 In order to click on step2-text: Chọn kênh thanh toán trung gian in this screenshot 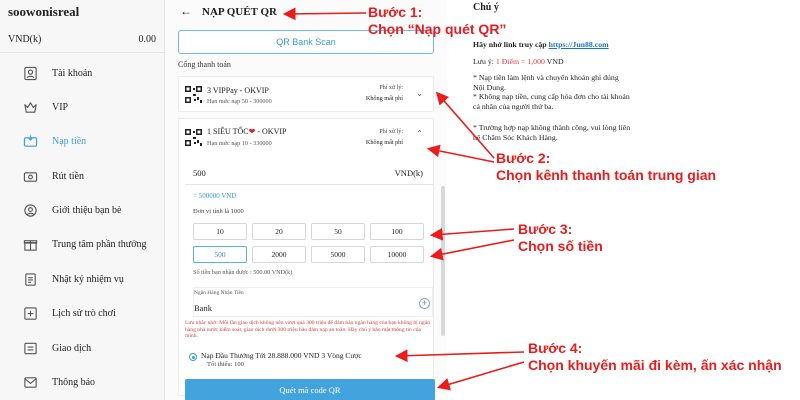, I will do `click(606, 175)`.